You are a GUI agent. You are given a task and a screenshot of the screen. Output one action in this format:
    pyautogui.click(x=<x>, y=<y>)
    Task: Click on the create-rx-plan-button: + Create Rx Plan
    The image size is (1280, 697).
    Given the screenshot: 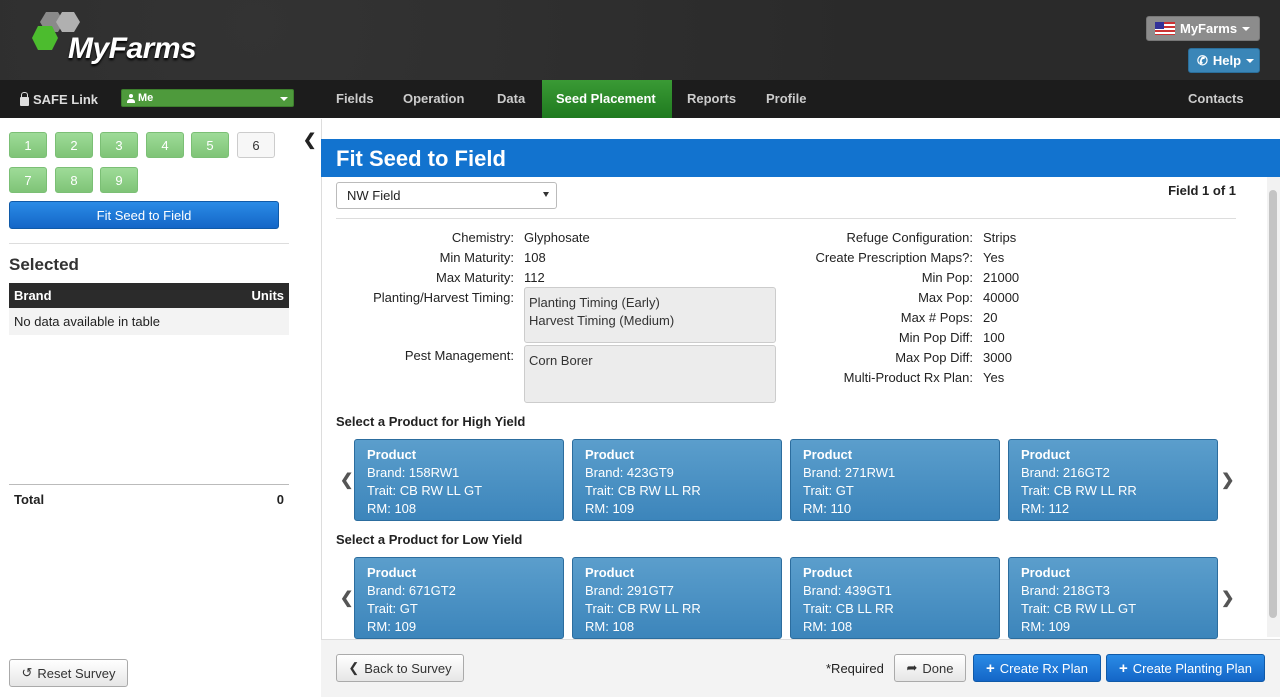 What is the action you would take?
    pyautogui.click(x=1037, y=668)
    